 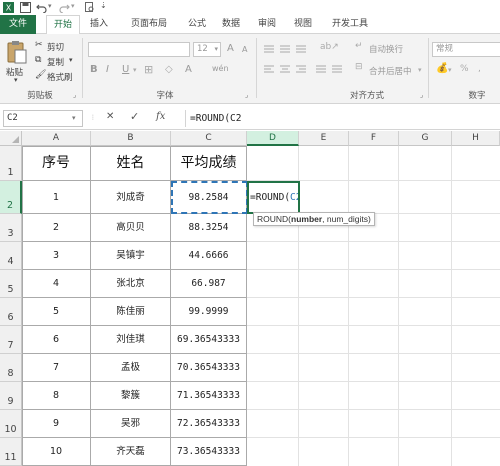 What do you see at coordinates (306, 219) in the screenshot?
I see `tooltip-active-argument: number` at bounding box center [306, 219].